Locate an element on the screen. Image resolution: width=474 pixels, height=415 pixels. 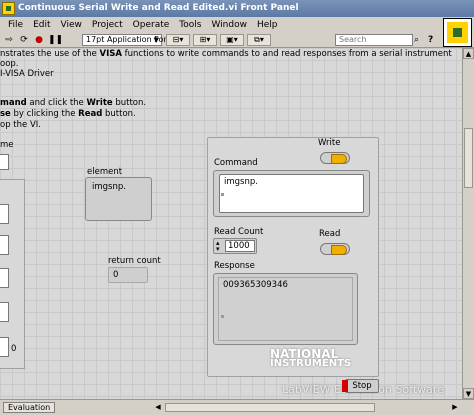
distribute-objects-button: ⊞▾ is located at coordinates (205, 40).